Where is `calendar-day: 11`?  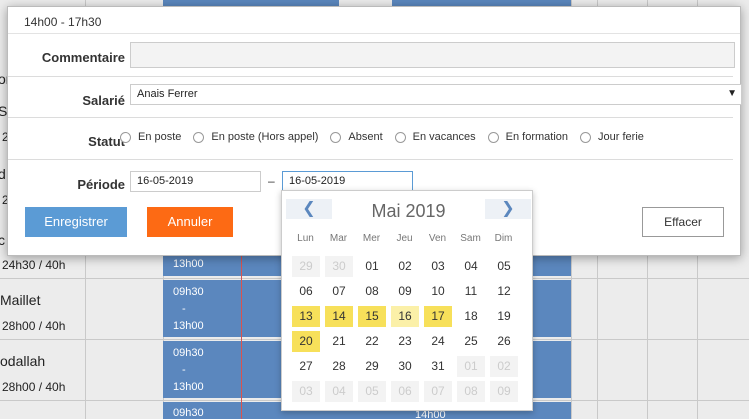
calendar-day: 11 is located at coordinates (471, 291).